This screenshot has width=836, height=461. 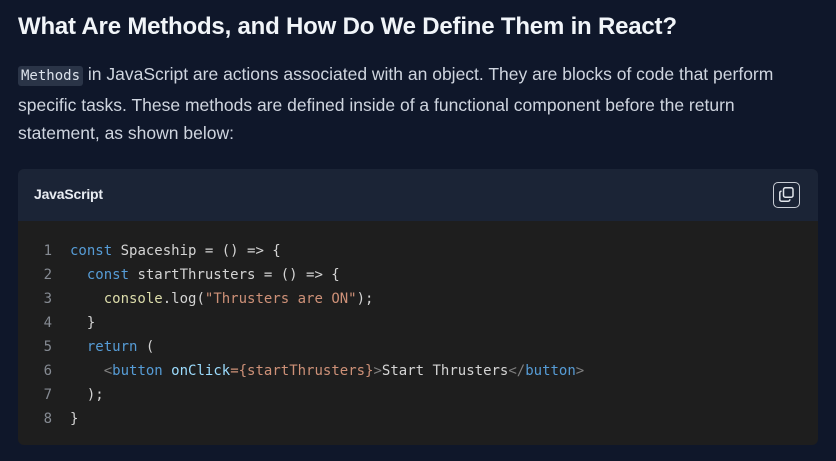 I want to click on line-number: 5, so click(x=47, y=347).